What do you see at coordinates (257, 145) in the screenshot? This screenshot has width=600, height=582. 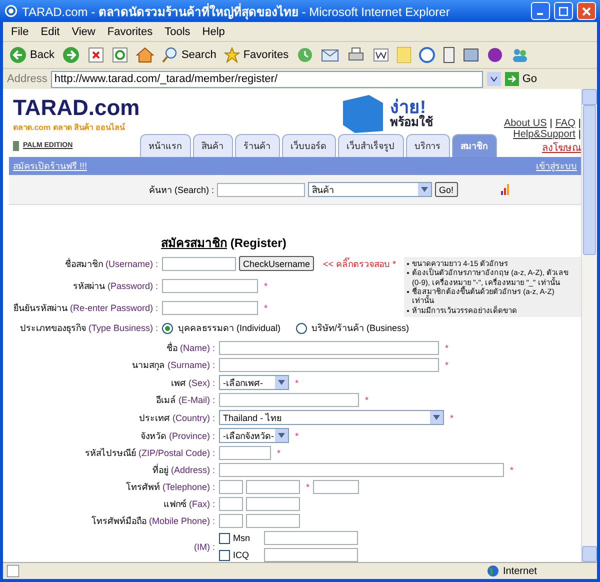 I see `nav-tab: ร้านค้า` at bounding box center [257, 145].